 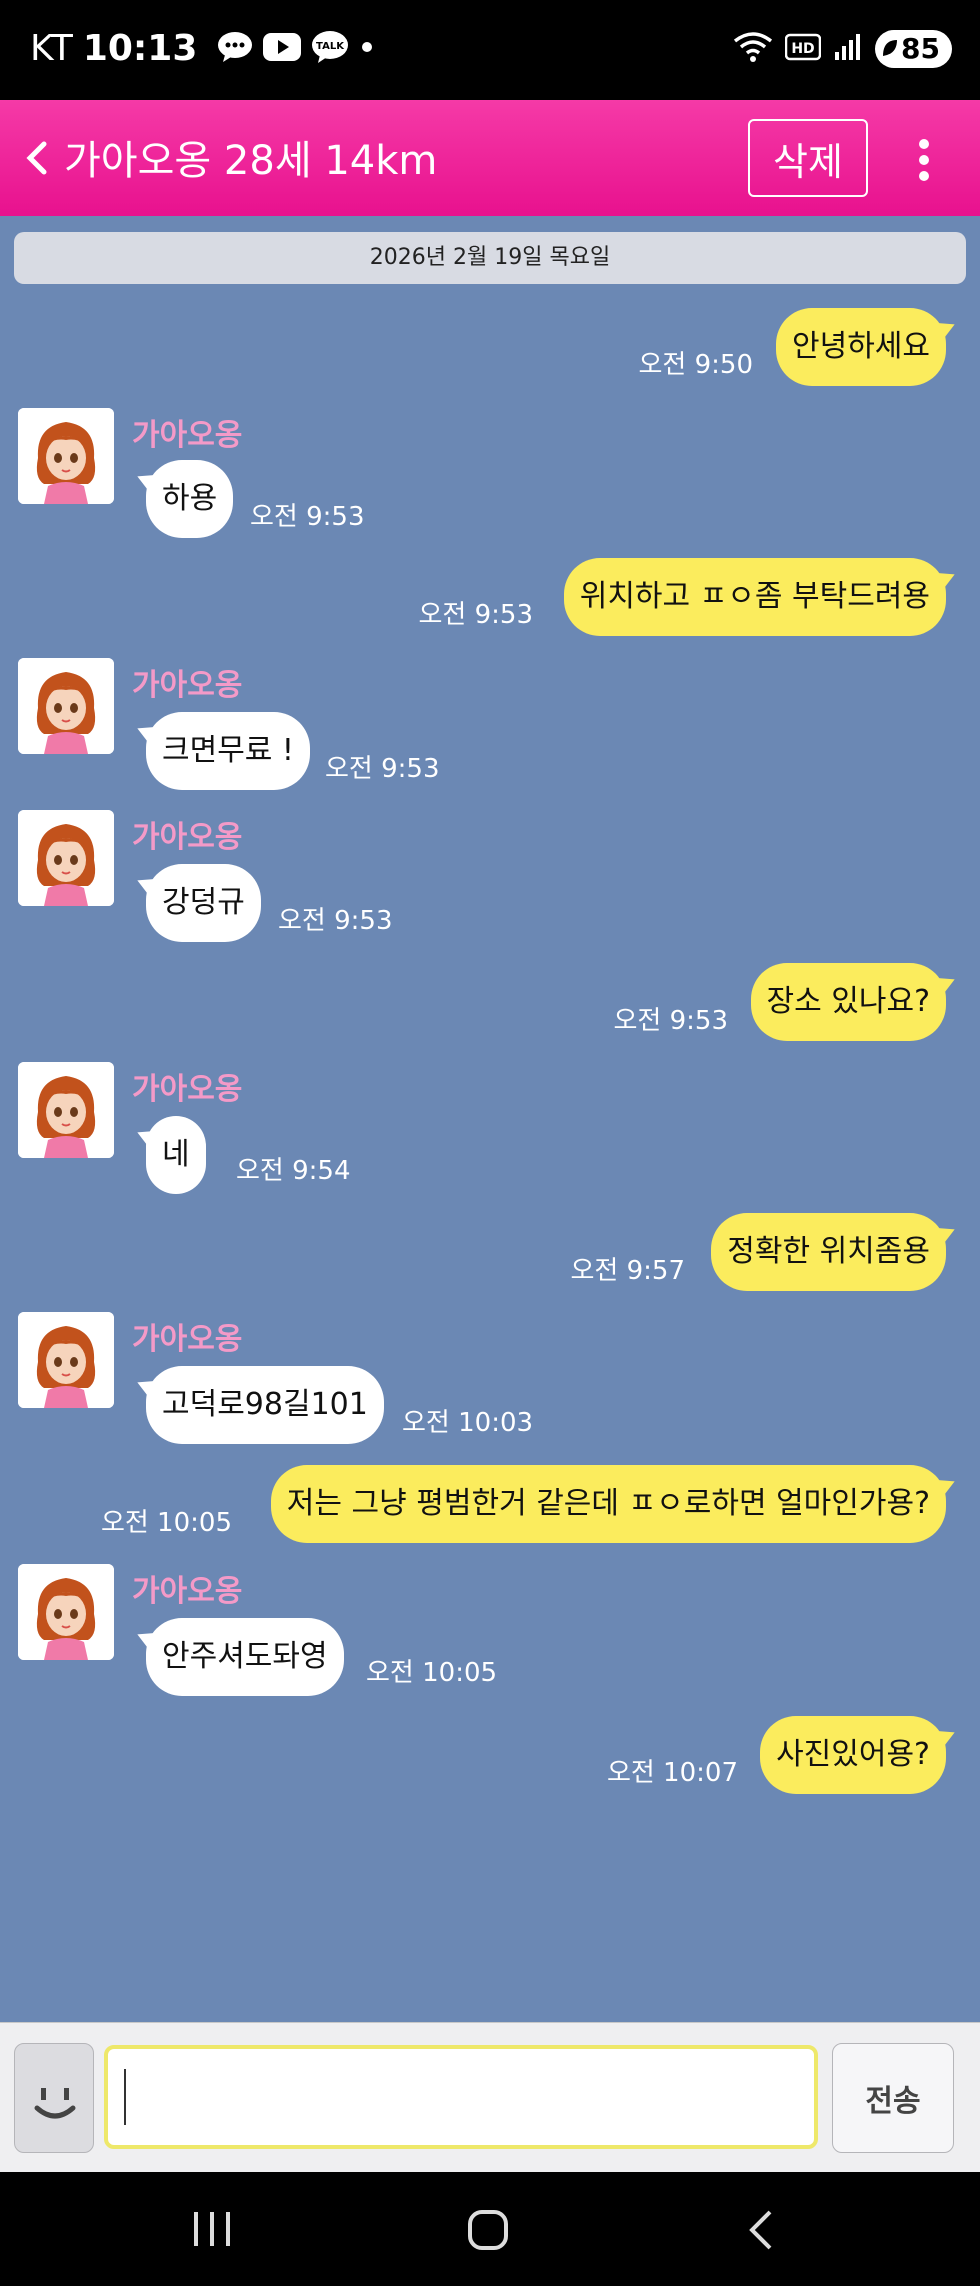 I want to click on message-time: 오전 10:03, so click(x=468, y=1423).